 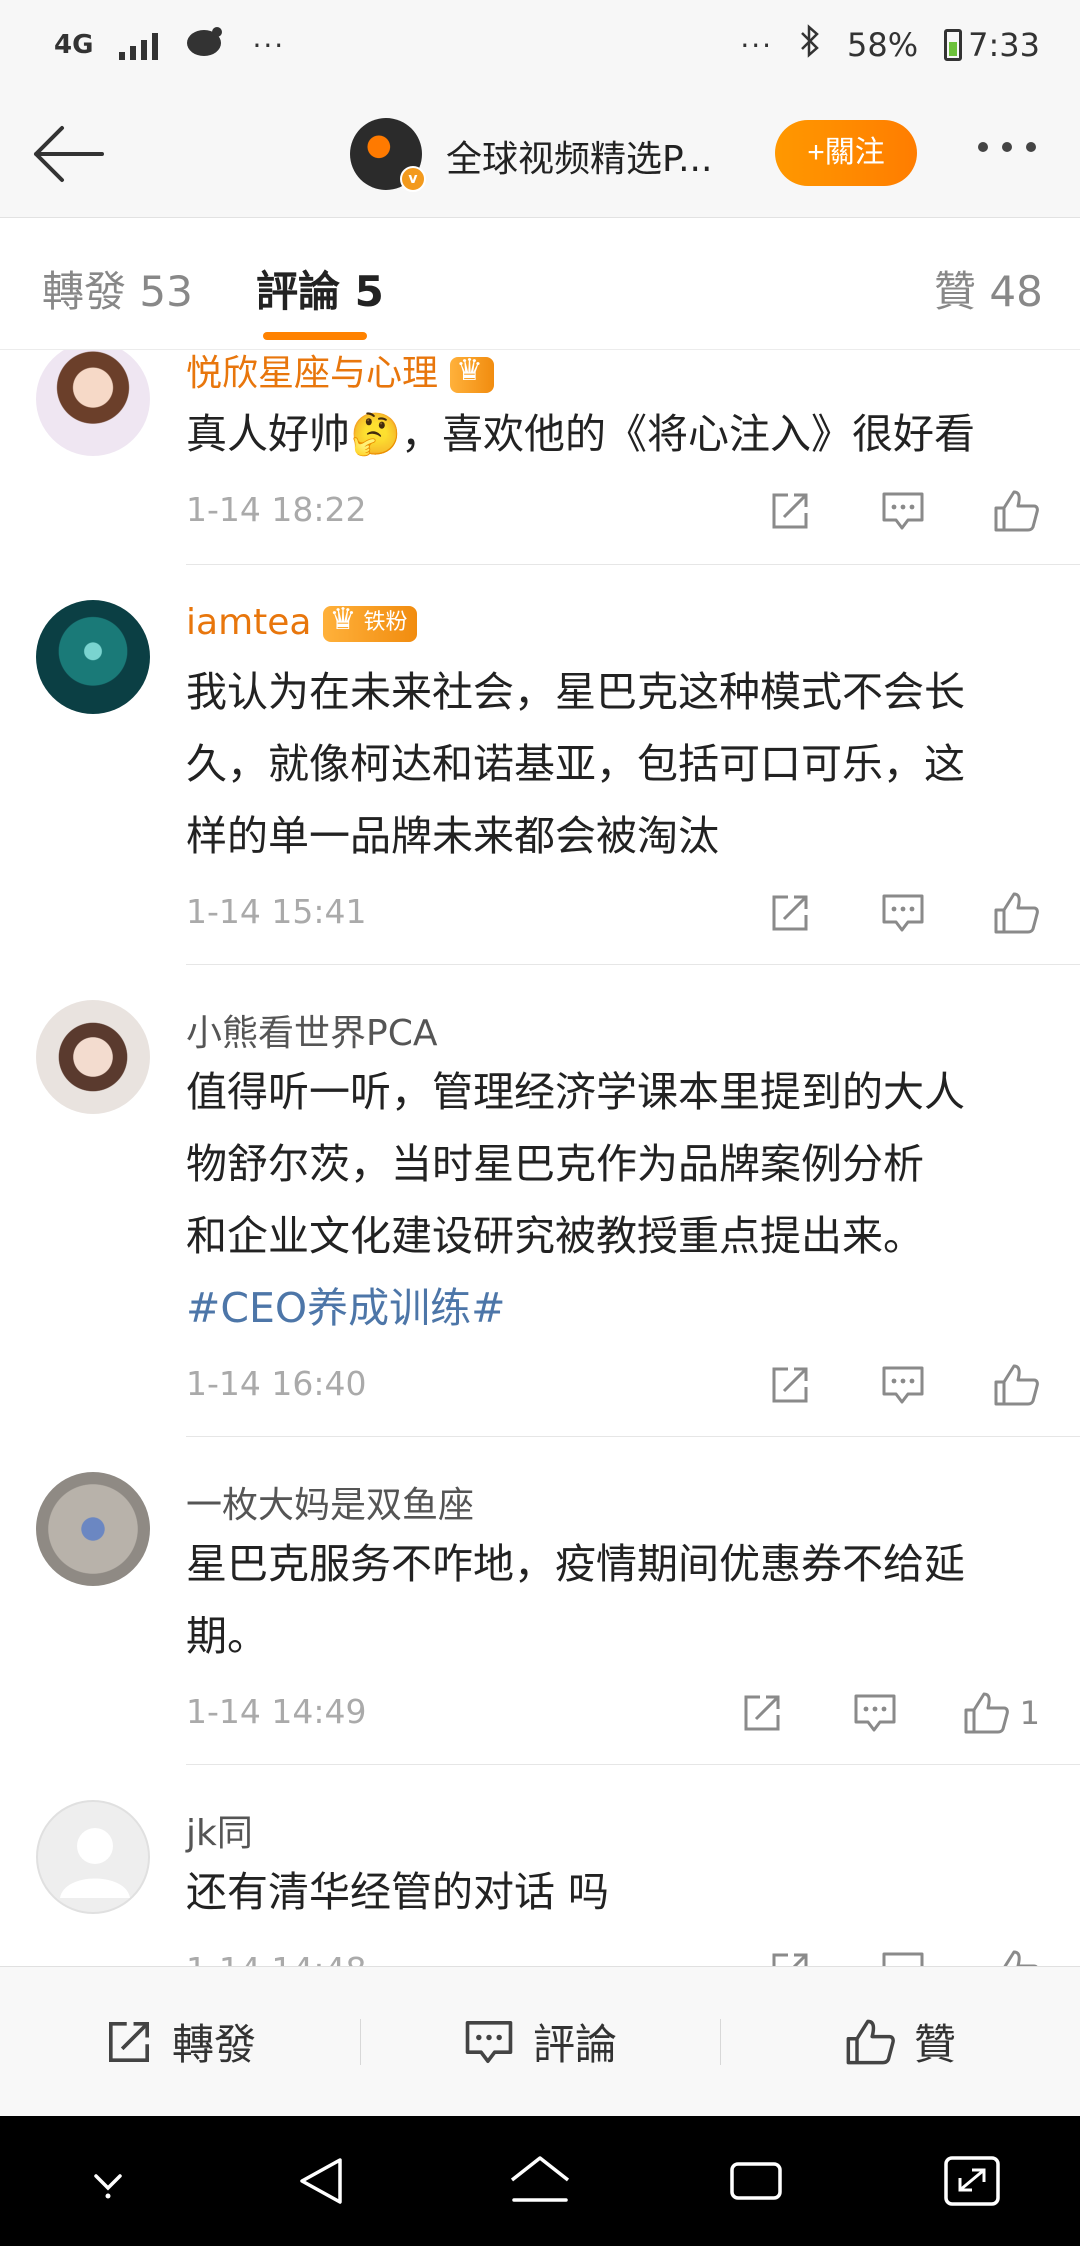 What do you see at coordinates (276, 1383) in the screenshot?
I see `comment-time: 1-14 16:40` at bounding box center [276, 1383].